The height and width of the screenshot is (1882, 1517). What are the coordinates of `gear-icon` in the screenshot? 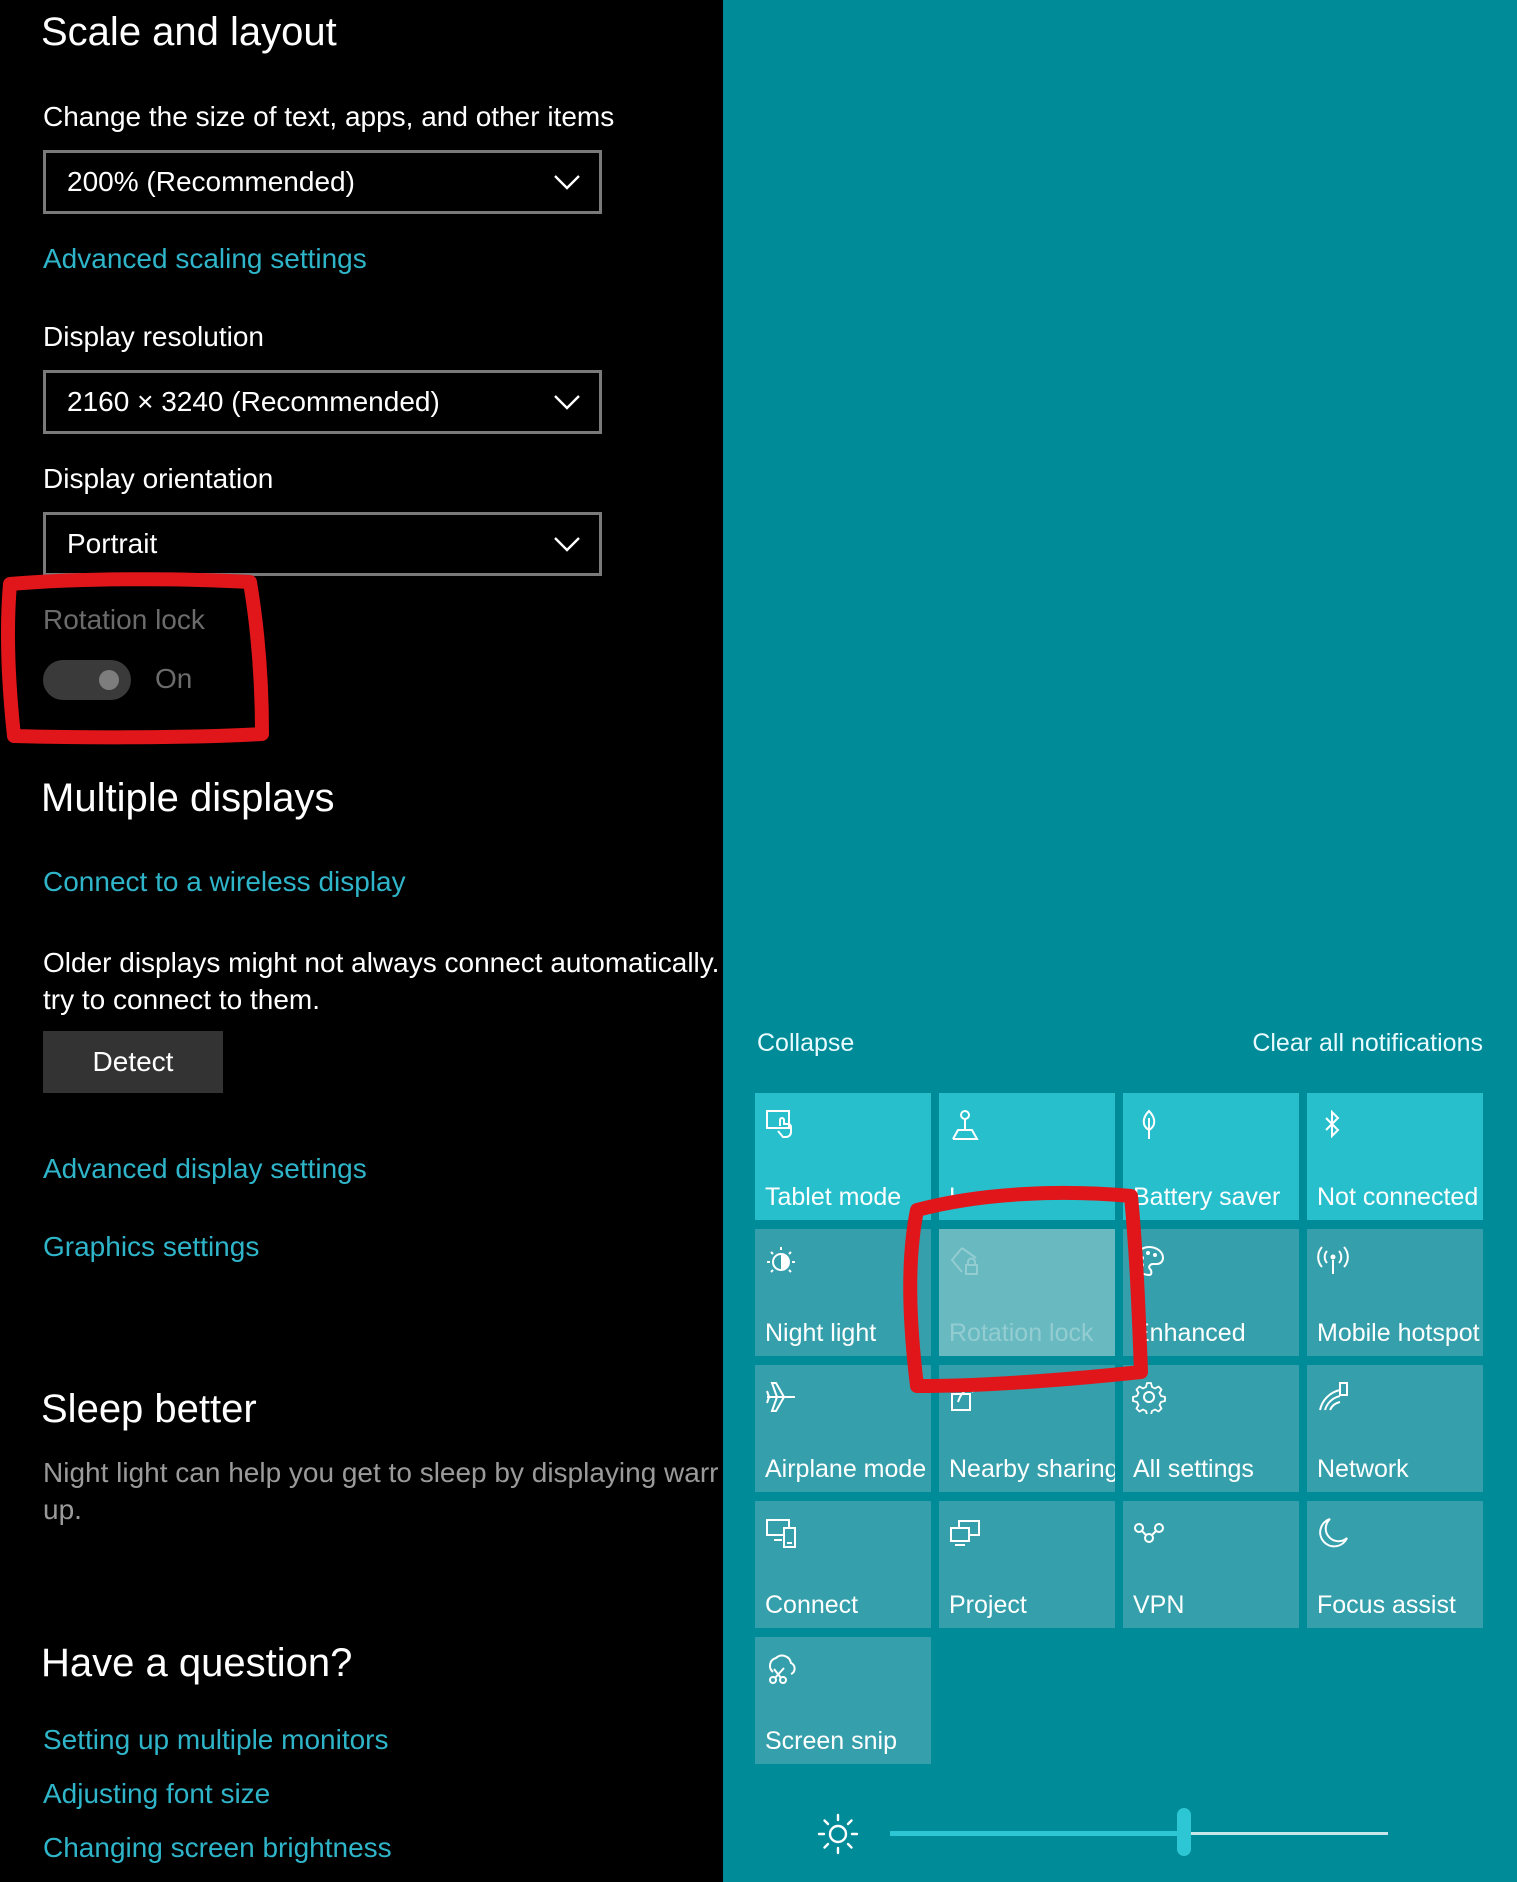 It's located at (1149, 1398).